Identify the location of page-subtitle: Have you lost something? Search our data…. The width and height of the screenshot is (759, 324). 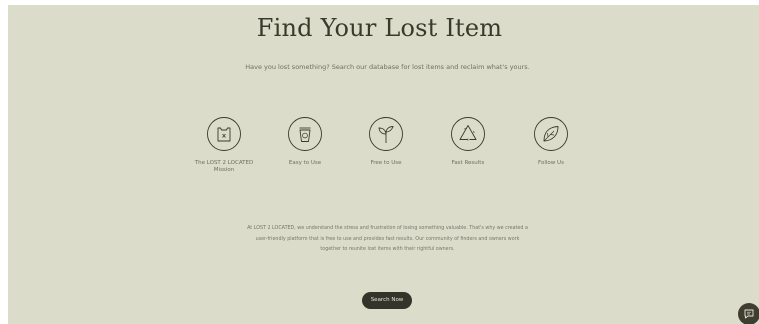
(387, 67).